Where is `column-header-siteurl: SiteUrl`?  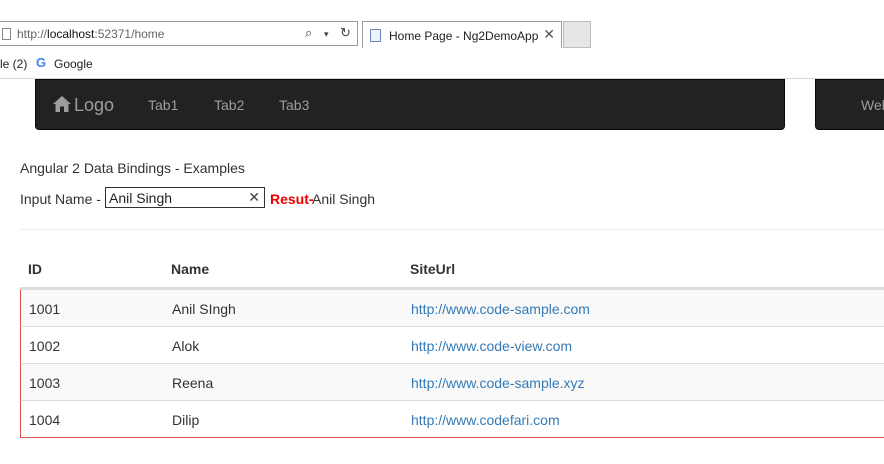 column-header-siteurl: SiteUrl is located at coordinates (433, 269).